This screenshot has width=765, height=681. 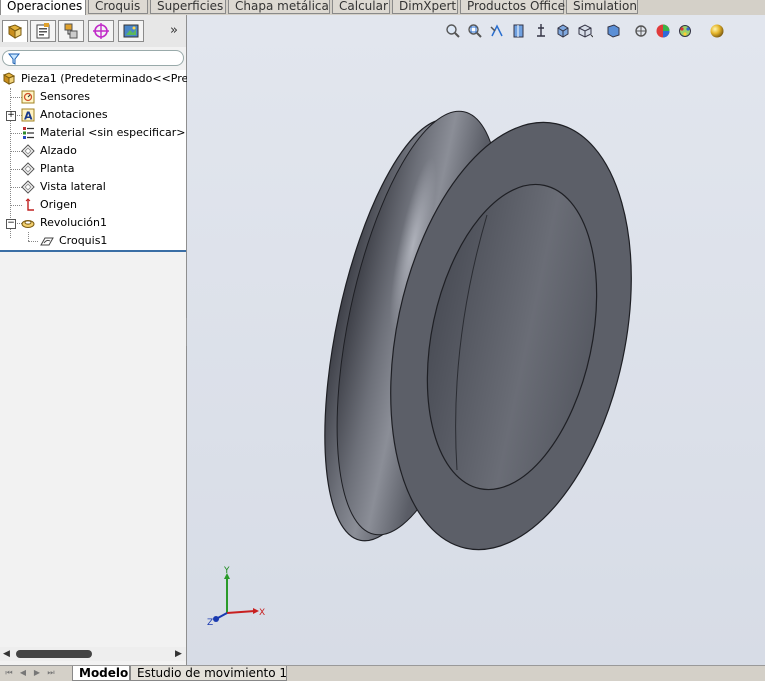 I want to click on tree-item-label: Origen, so click(x=58, y=204).